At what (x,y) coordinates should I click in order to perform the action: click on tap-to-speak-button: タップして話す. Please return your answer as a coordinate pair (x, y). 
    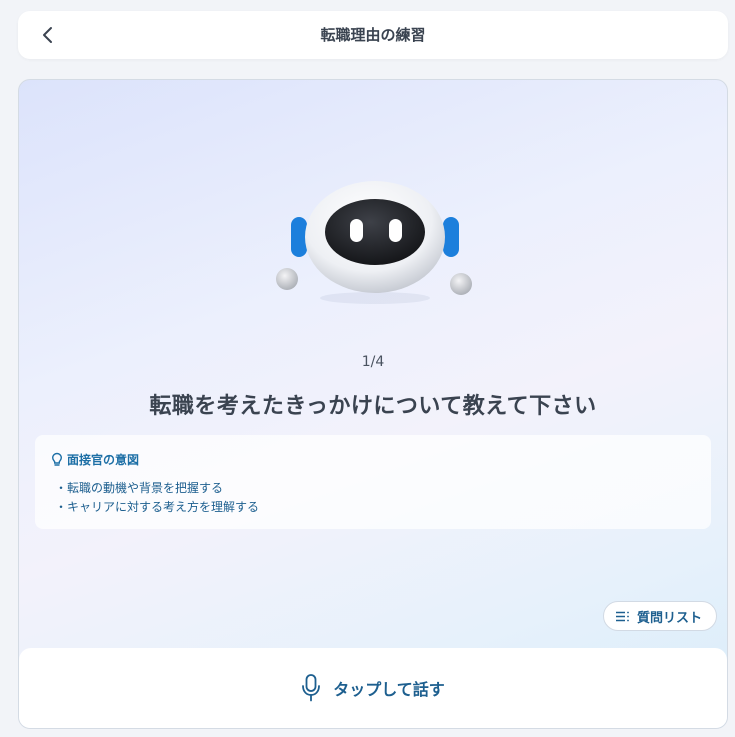
    Looking at the image, I should click on (373, 688).